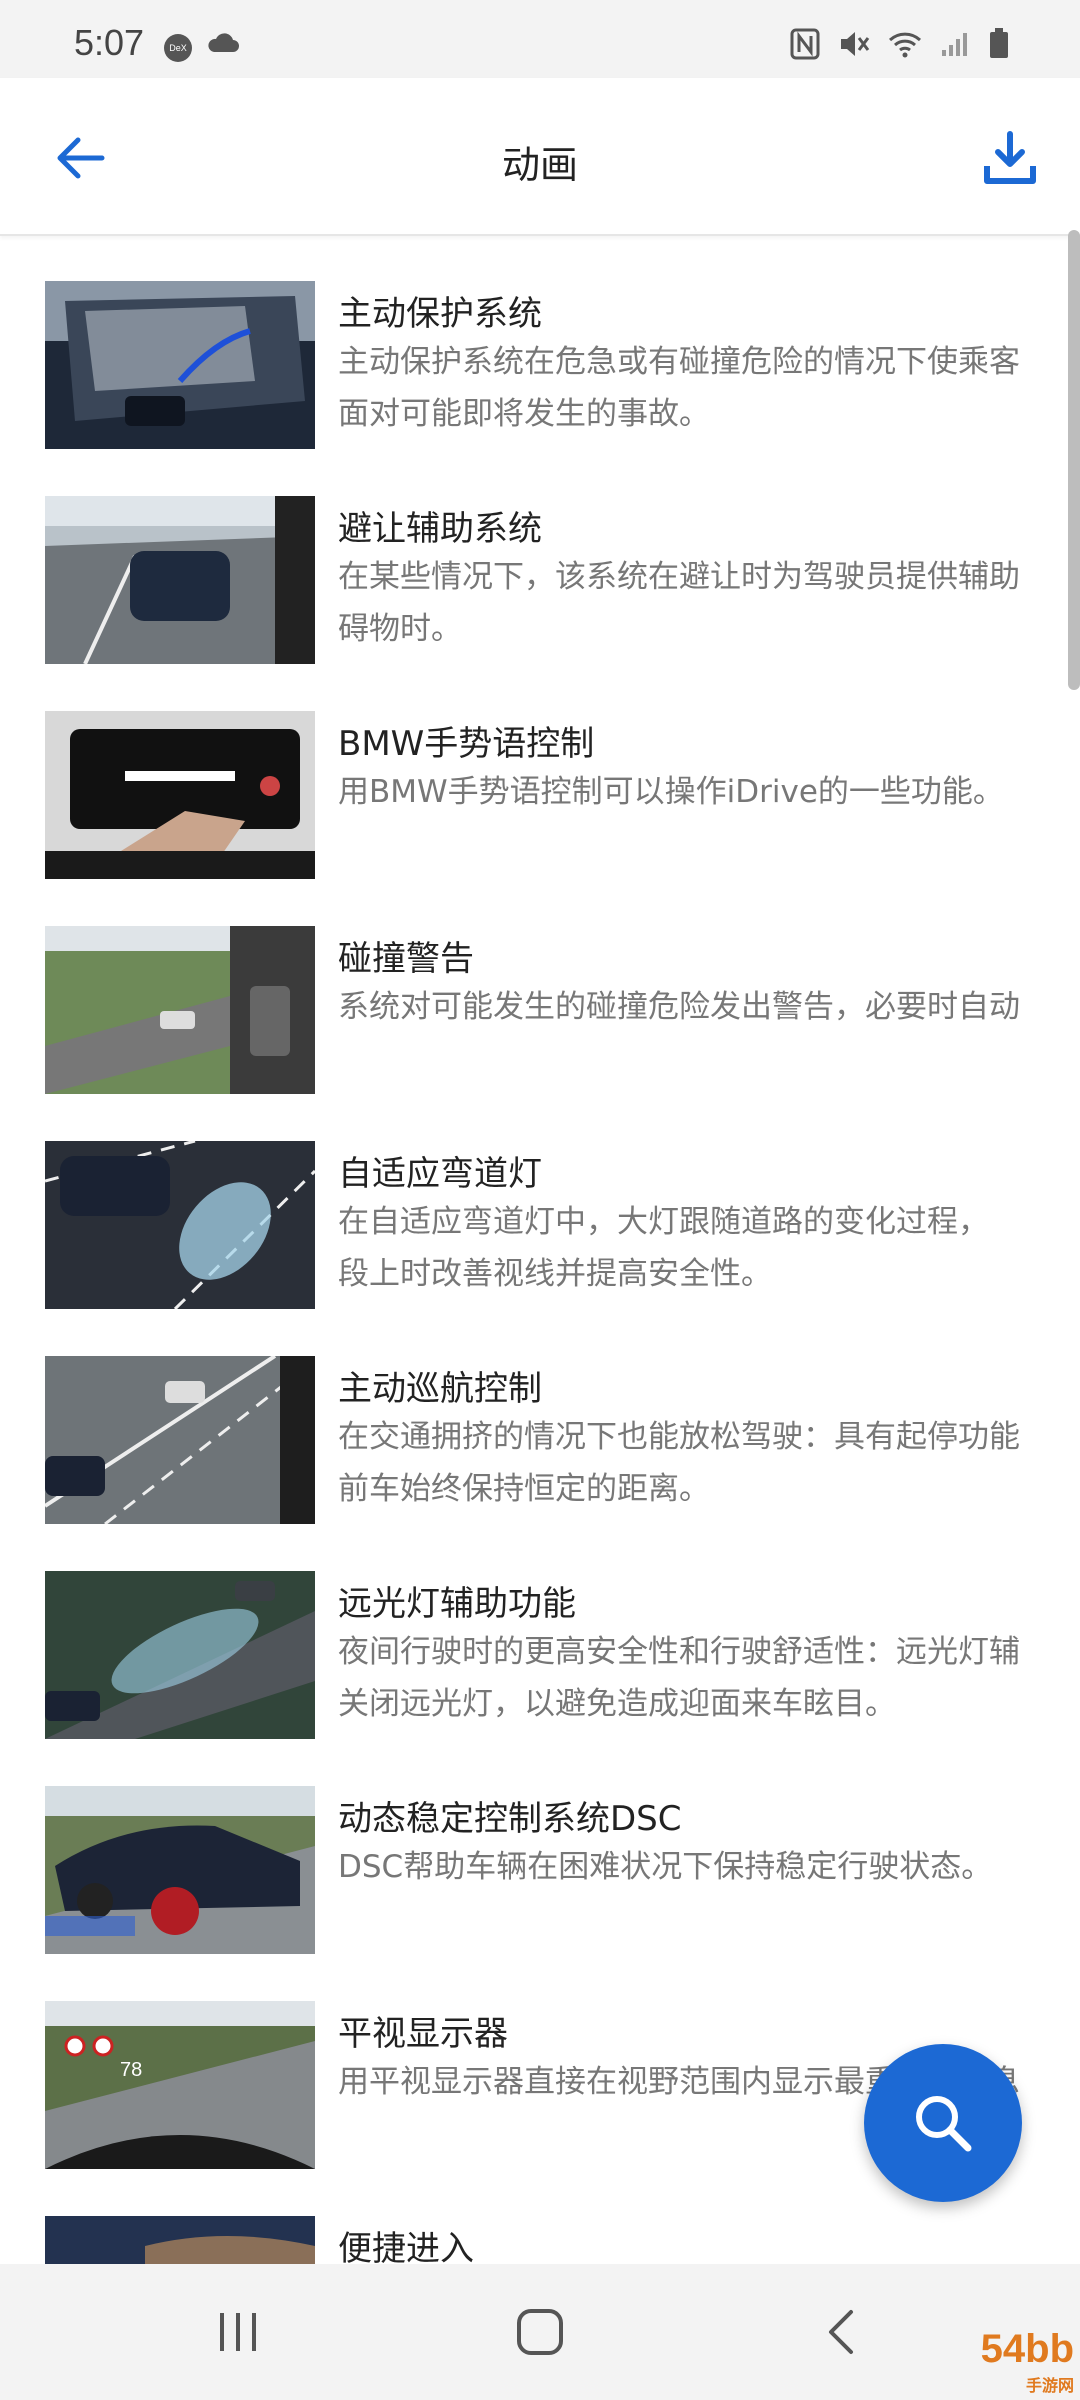 This screenshot has width=1080, height=2400. What do you see at coordinates (671, 792) in the screenshot?
I see `item-description: 用BMW手势语控制可以操作iDrive的一些功能。` at bounding box center [671, 792].